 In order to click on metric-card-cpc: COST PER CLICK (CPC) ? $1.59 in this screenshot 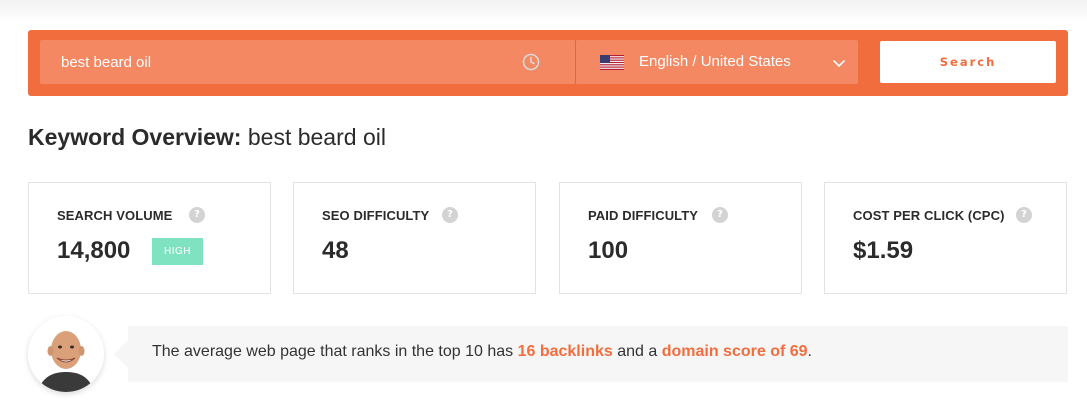, I will do `click(945, 238)`.